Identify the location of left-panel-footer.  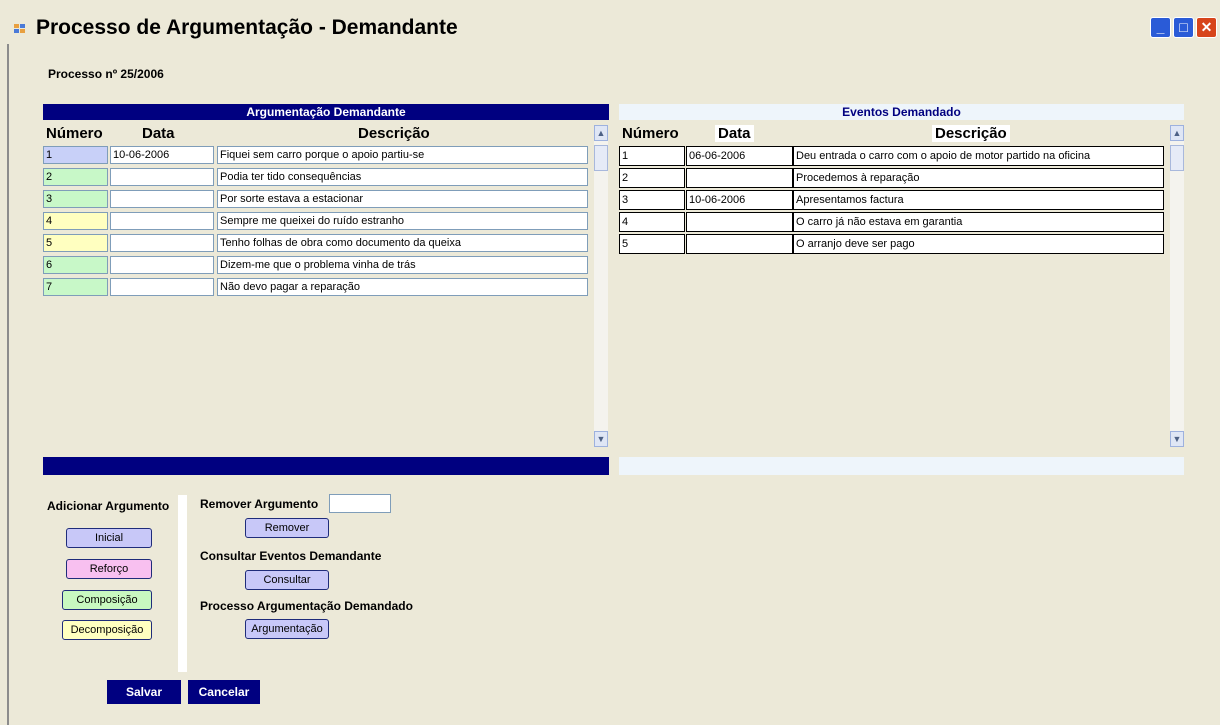
(326, 466).